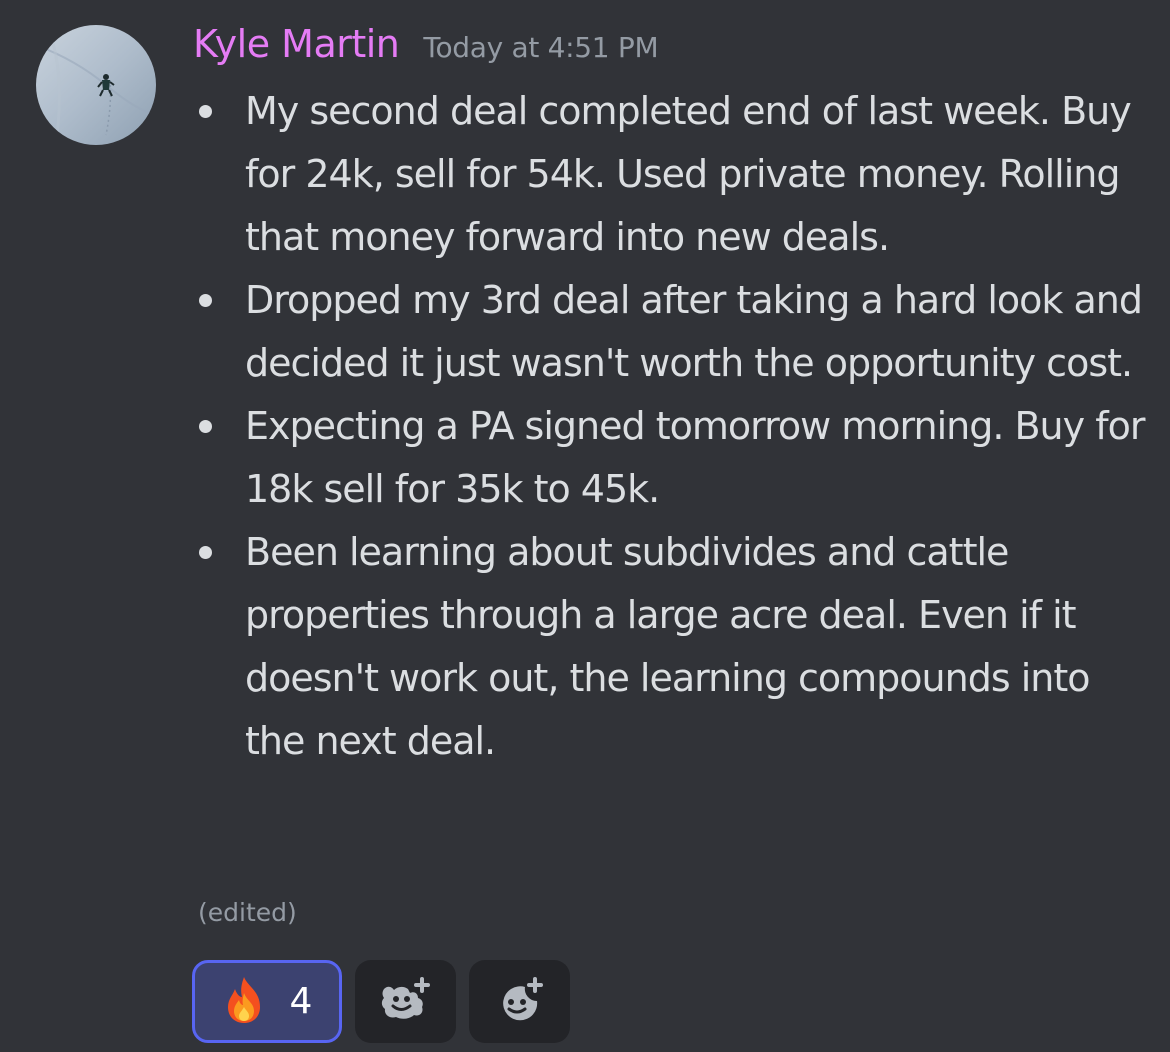 This screenshot has width=1170, height=1052. I want to click on reaction-count: 4, so click(301, 1001).